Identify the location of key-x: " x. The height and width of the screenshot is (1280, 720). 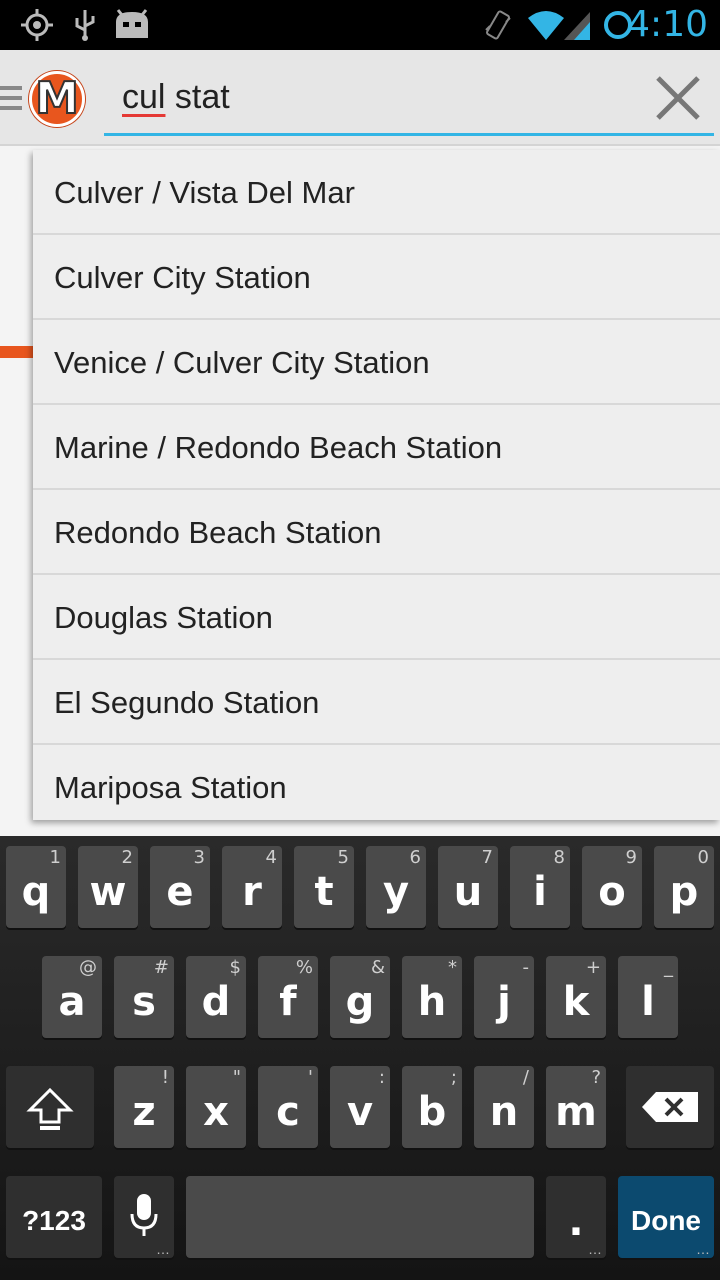
(216, 1107).